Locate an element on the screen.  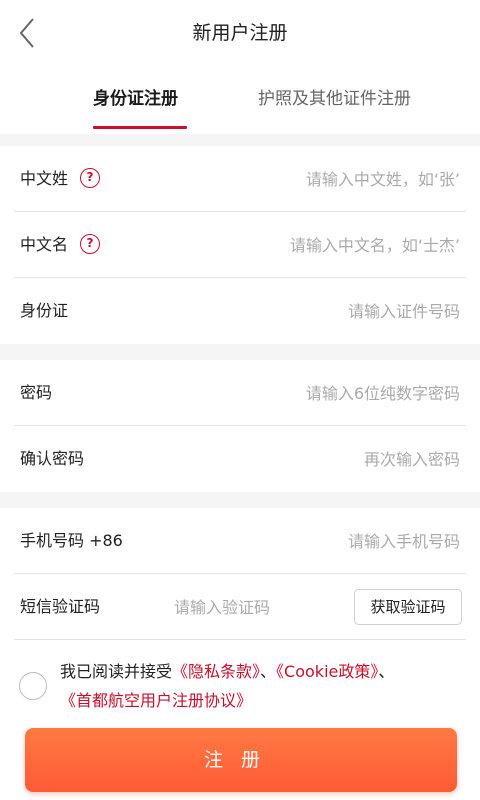
given-name-label: 中文名 is located at coordinates (44, 244).